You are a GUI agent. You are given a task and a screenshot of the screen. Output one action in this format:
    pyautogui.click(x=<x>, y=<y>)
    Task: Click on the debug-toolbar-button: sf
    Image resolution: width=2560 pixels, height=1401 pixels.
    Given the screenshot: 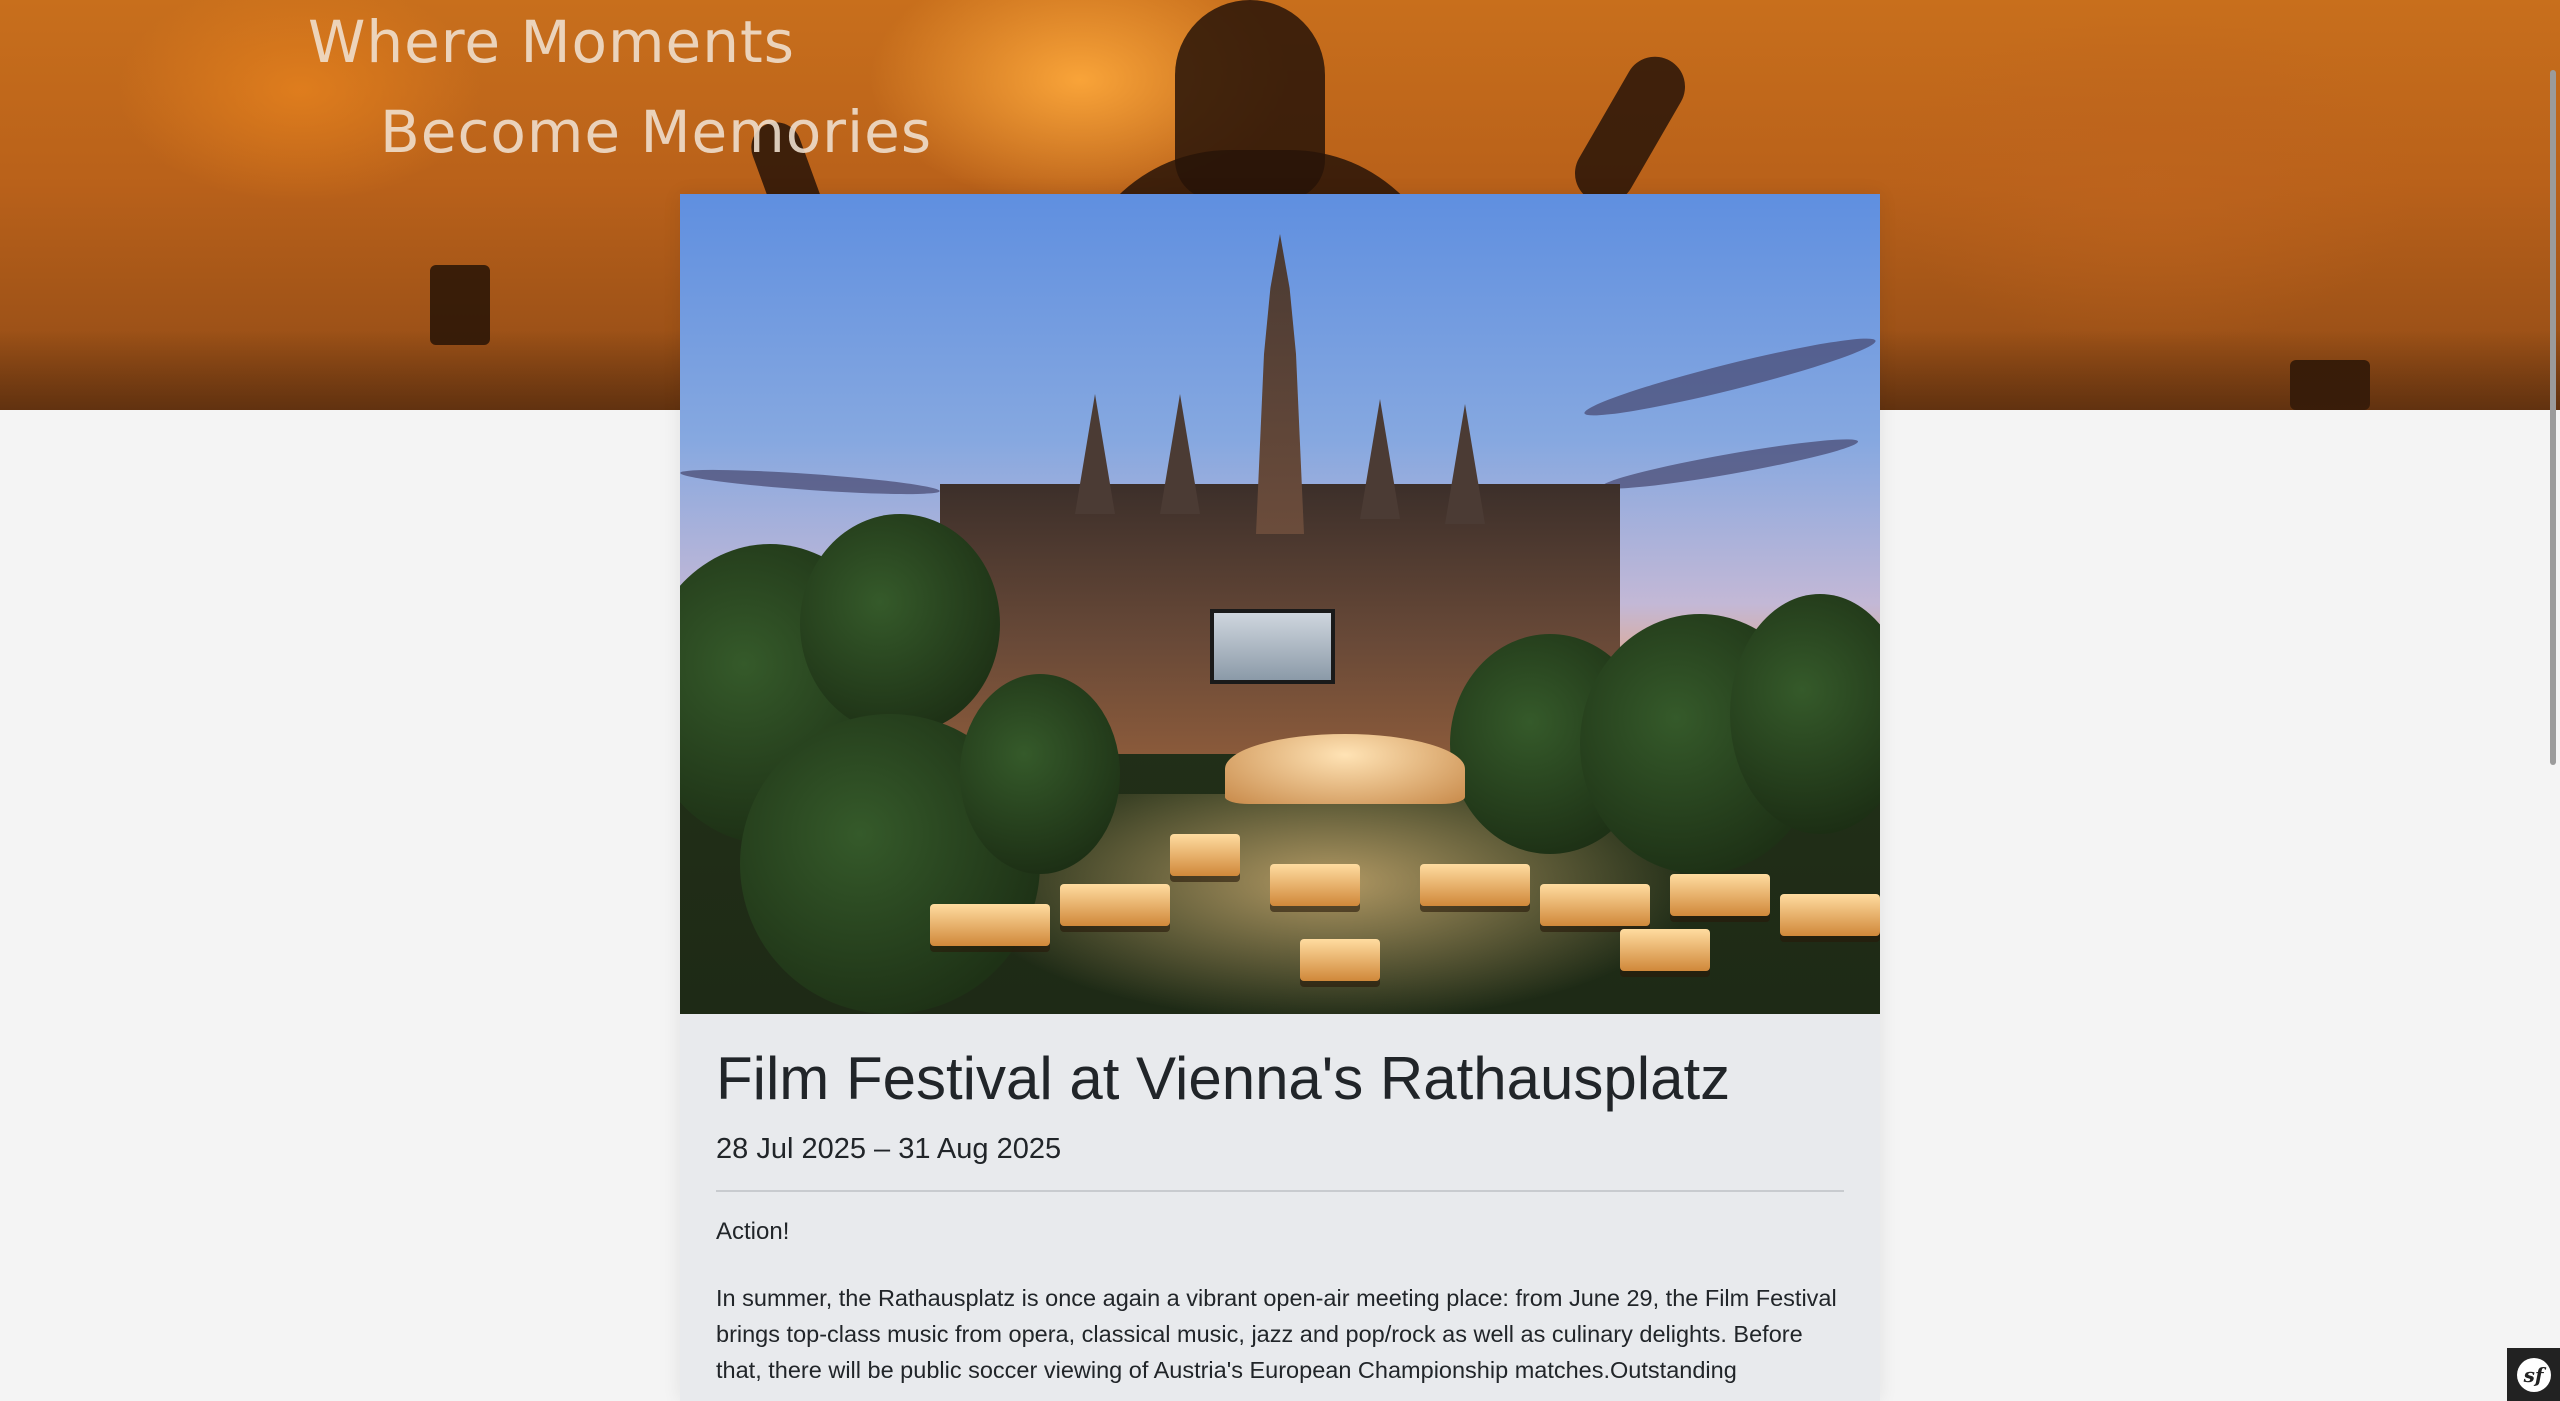 What is the action you would take?
    pyautogui.click(x=2533, y=1374)
    